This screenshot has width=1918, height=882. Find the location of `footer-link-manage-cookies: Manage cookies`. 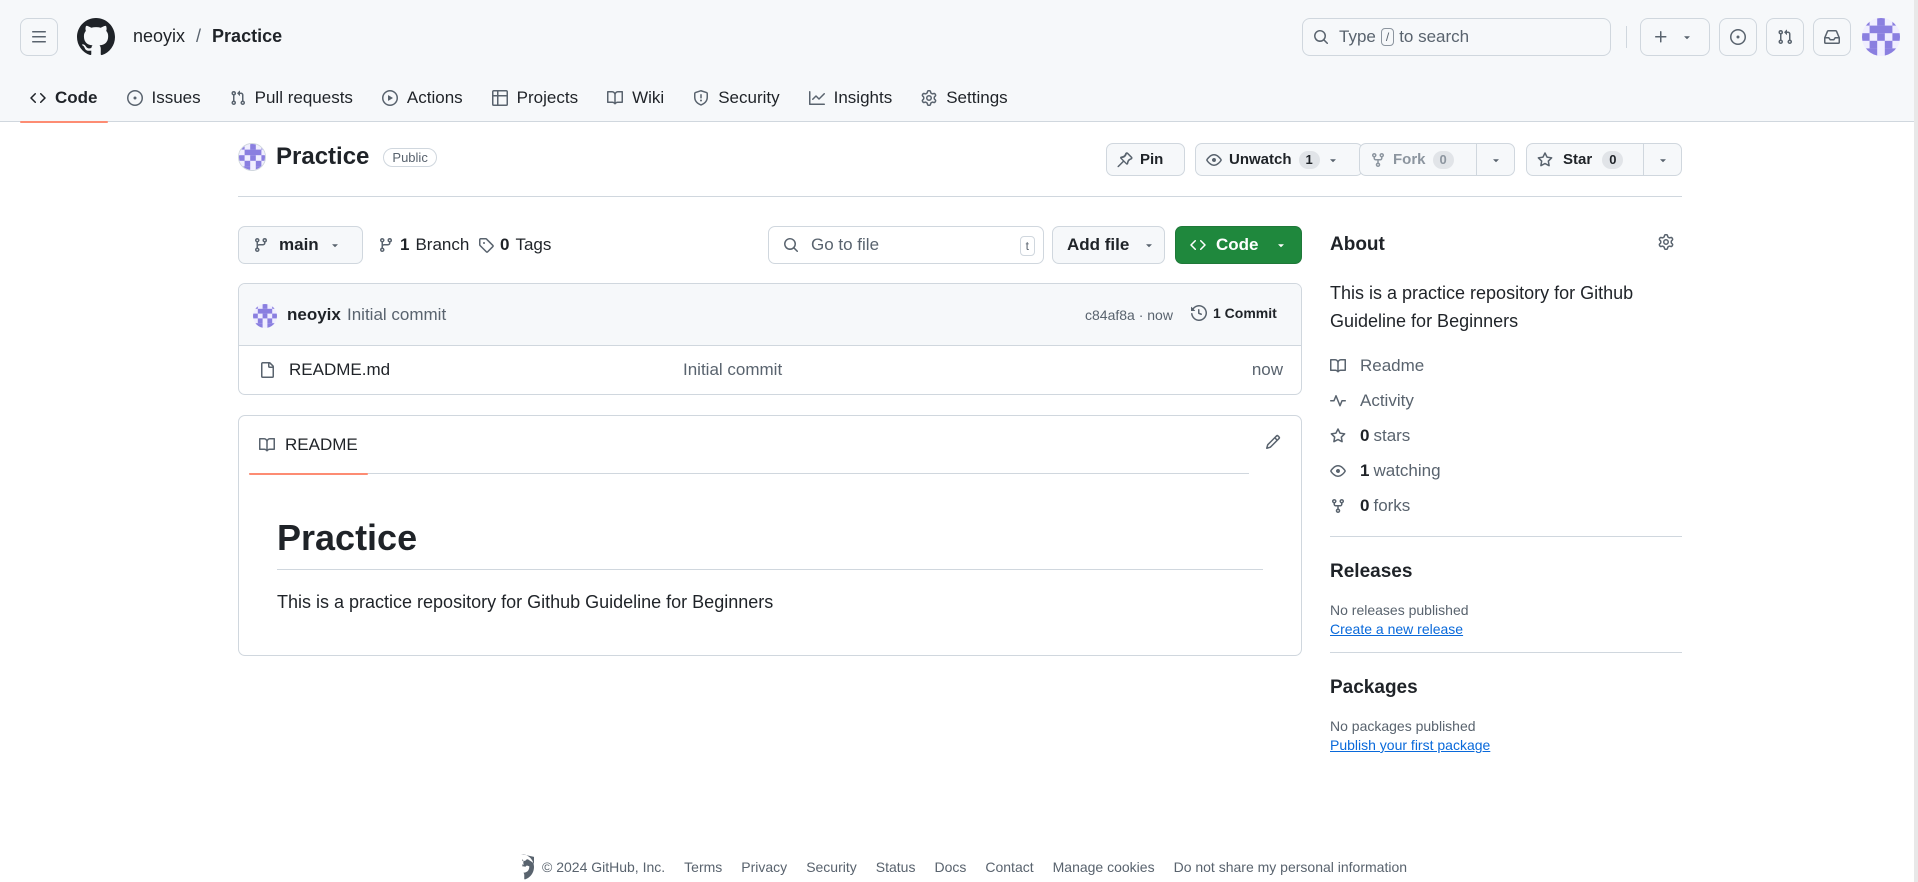

footer-link-manage-cookies: Manage cookies is located at coordinates (1104, 867).